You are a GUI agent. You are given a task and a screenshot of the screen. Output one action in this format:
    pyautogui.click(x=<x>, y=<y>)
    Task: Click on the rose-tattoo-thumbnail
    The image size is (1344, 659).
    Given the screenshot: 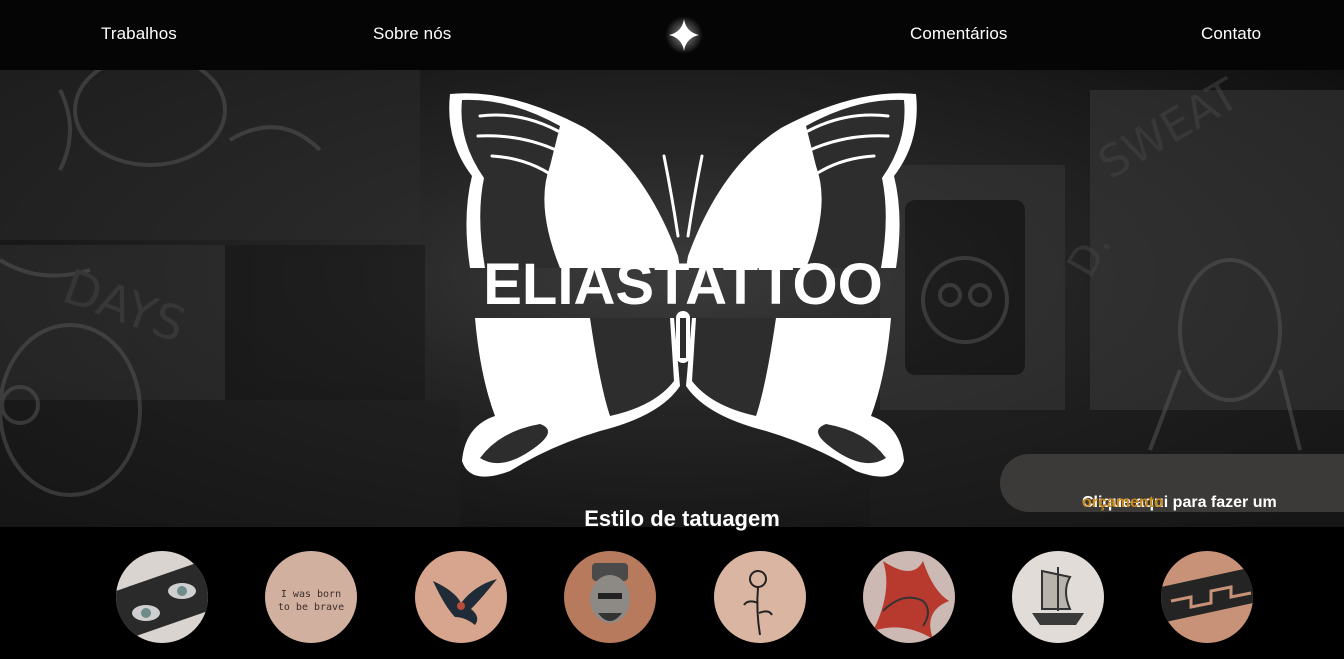 What is the action you would take?
    pyautogui.click(x=760, y=597)
    